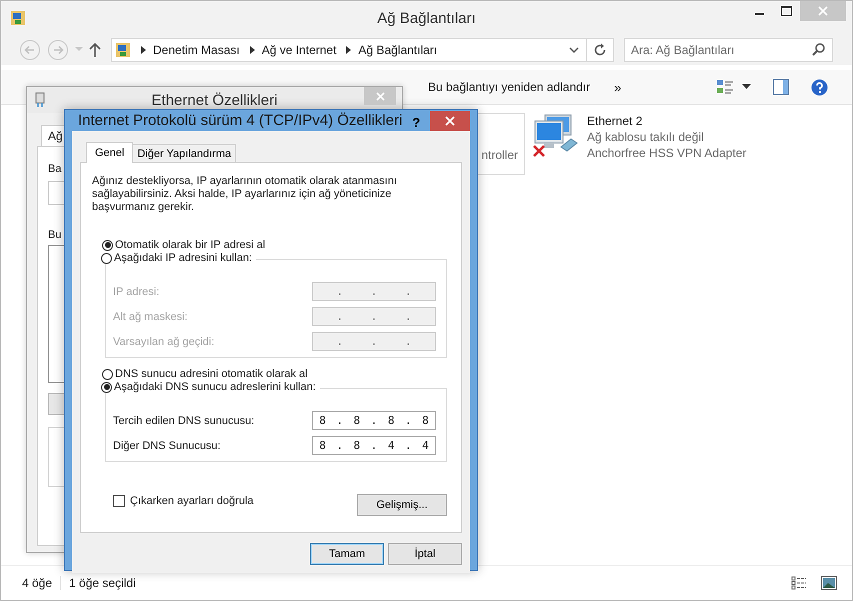 The width and height of the screenshot is (853, 601). Describe the element at coordinates (509, 87) in the screenshot. I see `toolbar-button: Bu bağlantıyı yeniden adlandır` at that location.